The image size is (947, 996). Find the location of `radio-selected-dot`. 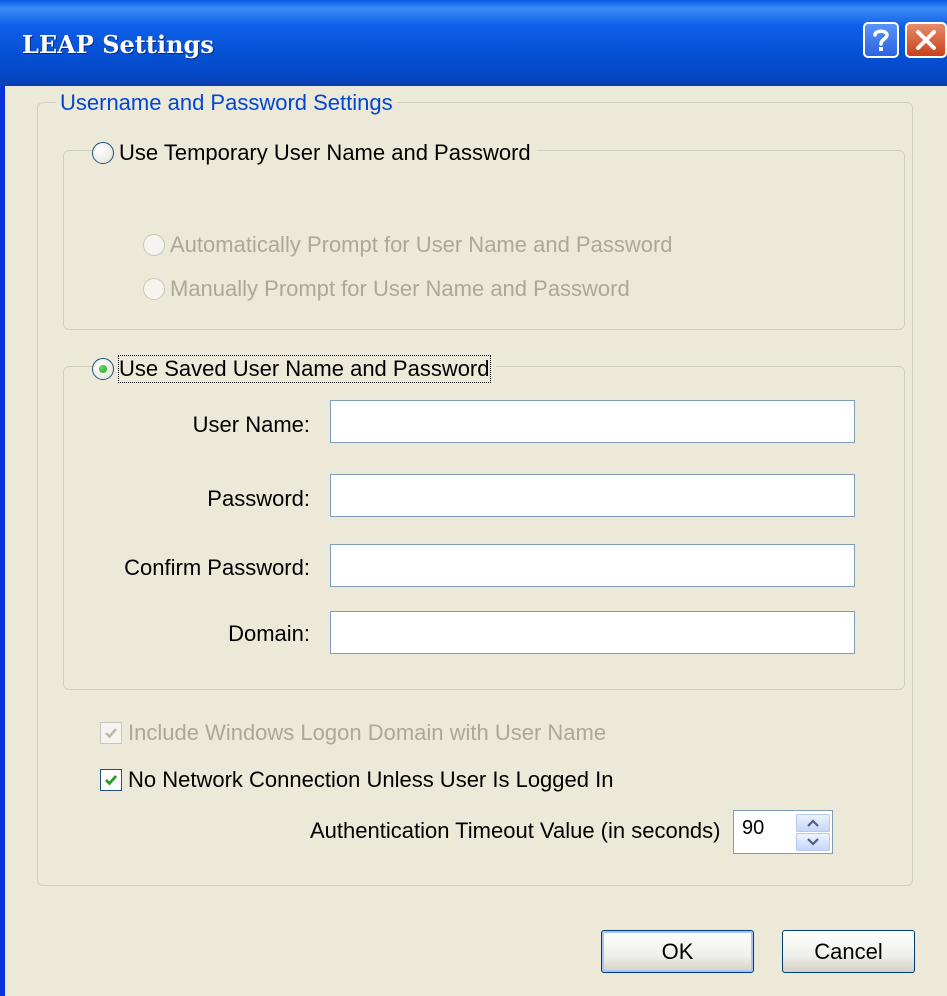

radio-selected-dot is located at coordinates (103, 369).